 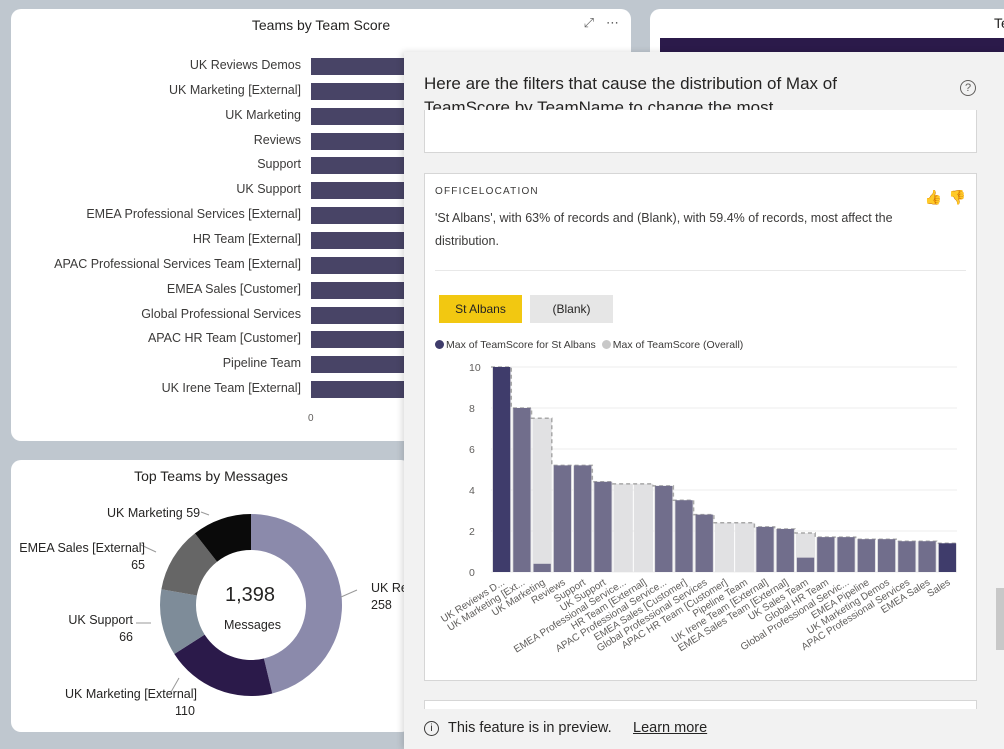 I want to click on donut-total: 1,398, so click(x=250, y=595).